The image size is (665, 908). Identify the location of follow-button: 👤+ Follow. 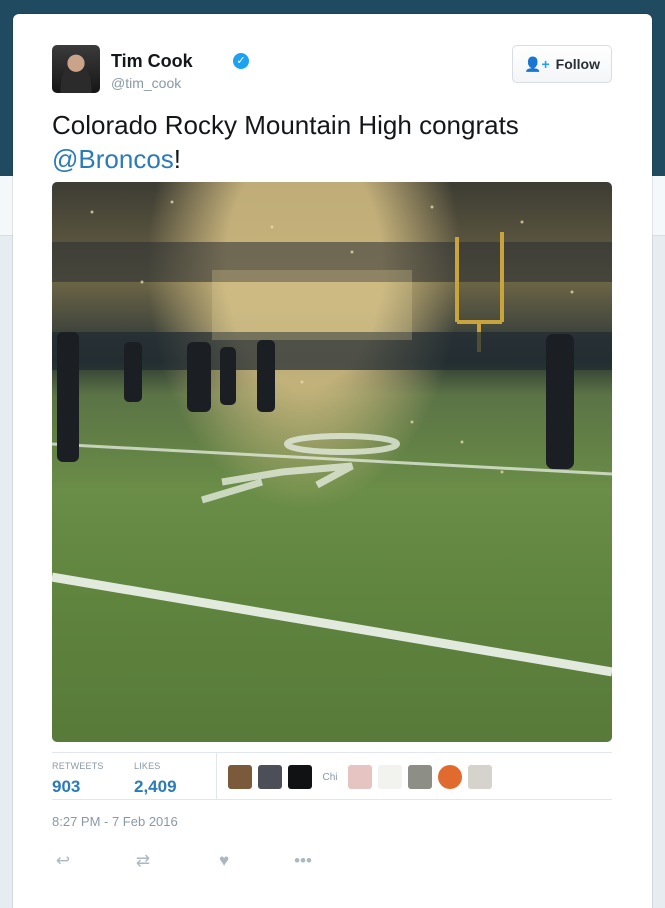
(562, 64).